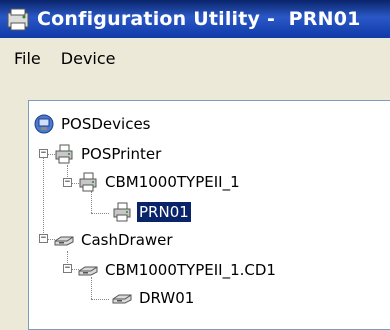 Image resolution: width=390 pixels, height=330 pixels. Describe the element at coordinates (44, 124) in the screenshot. I see `computer-icon` at that location.